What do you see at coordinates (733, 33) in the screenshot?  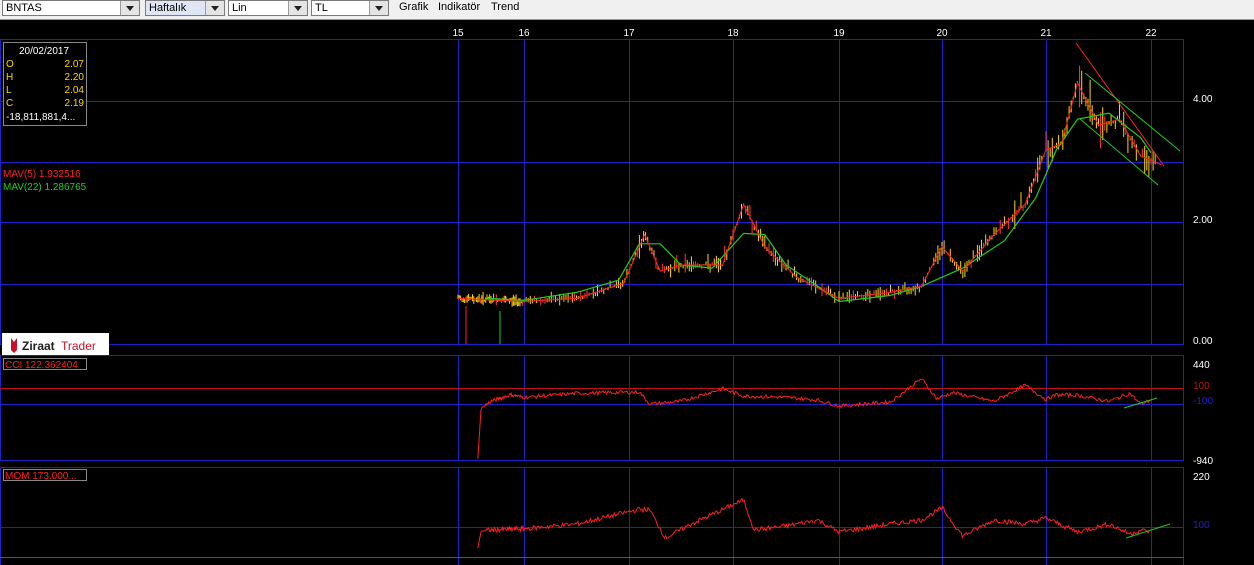 I see `x-tick-label: 18` at bounding box center [733, 33].